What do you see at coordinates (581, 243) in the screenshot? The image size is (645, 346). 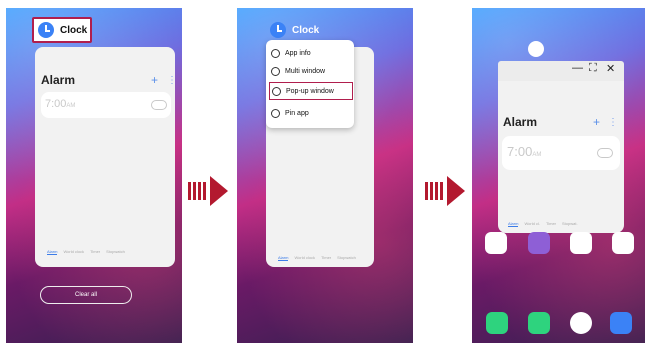 I see `playstore-icon` at bounding box center [581, 243].